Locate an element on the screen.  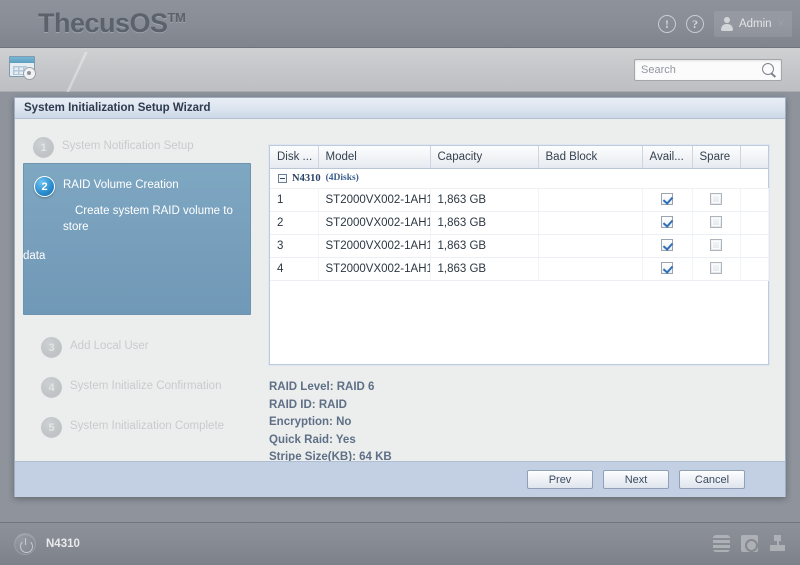
toolbar is located at coordinates (400, 70).